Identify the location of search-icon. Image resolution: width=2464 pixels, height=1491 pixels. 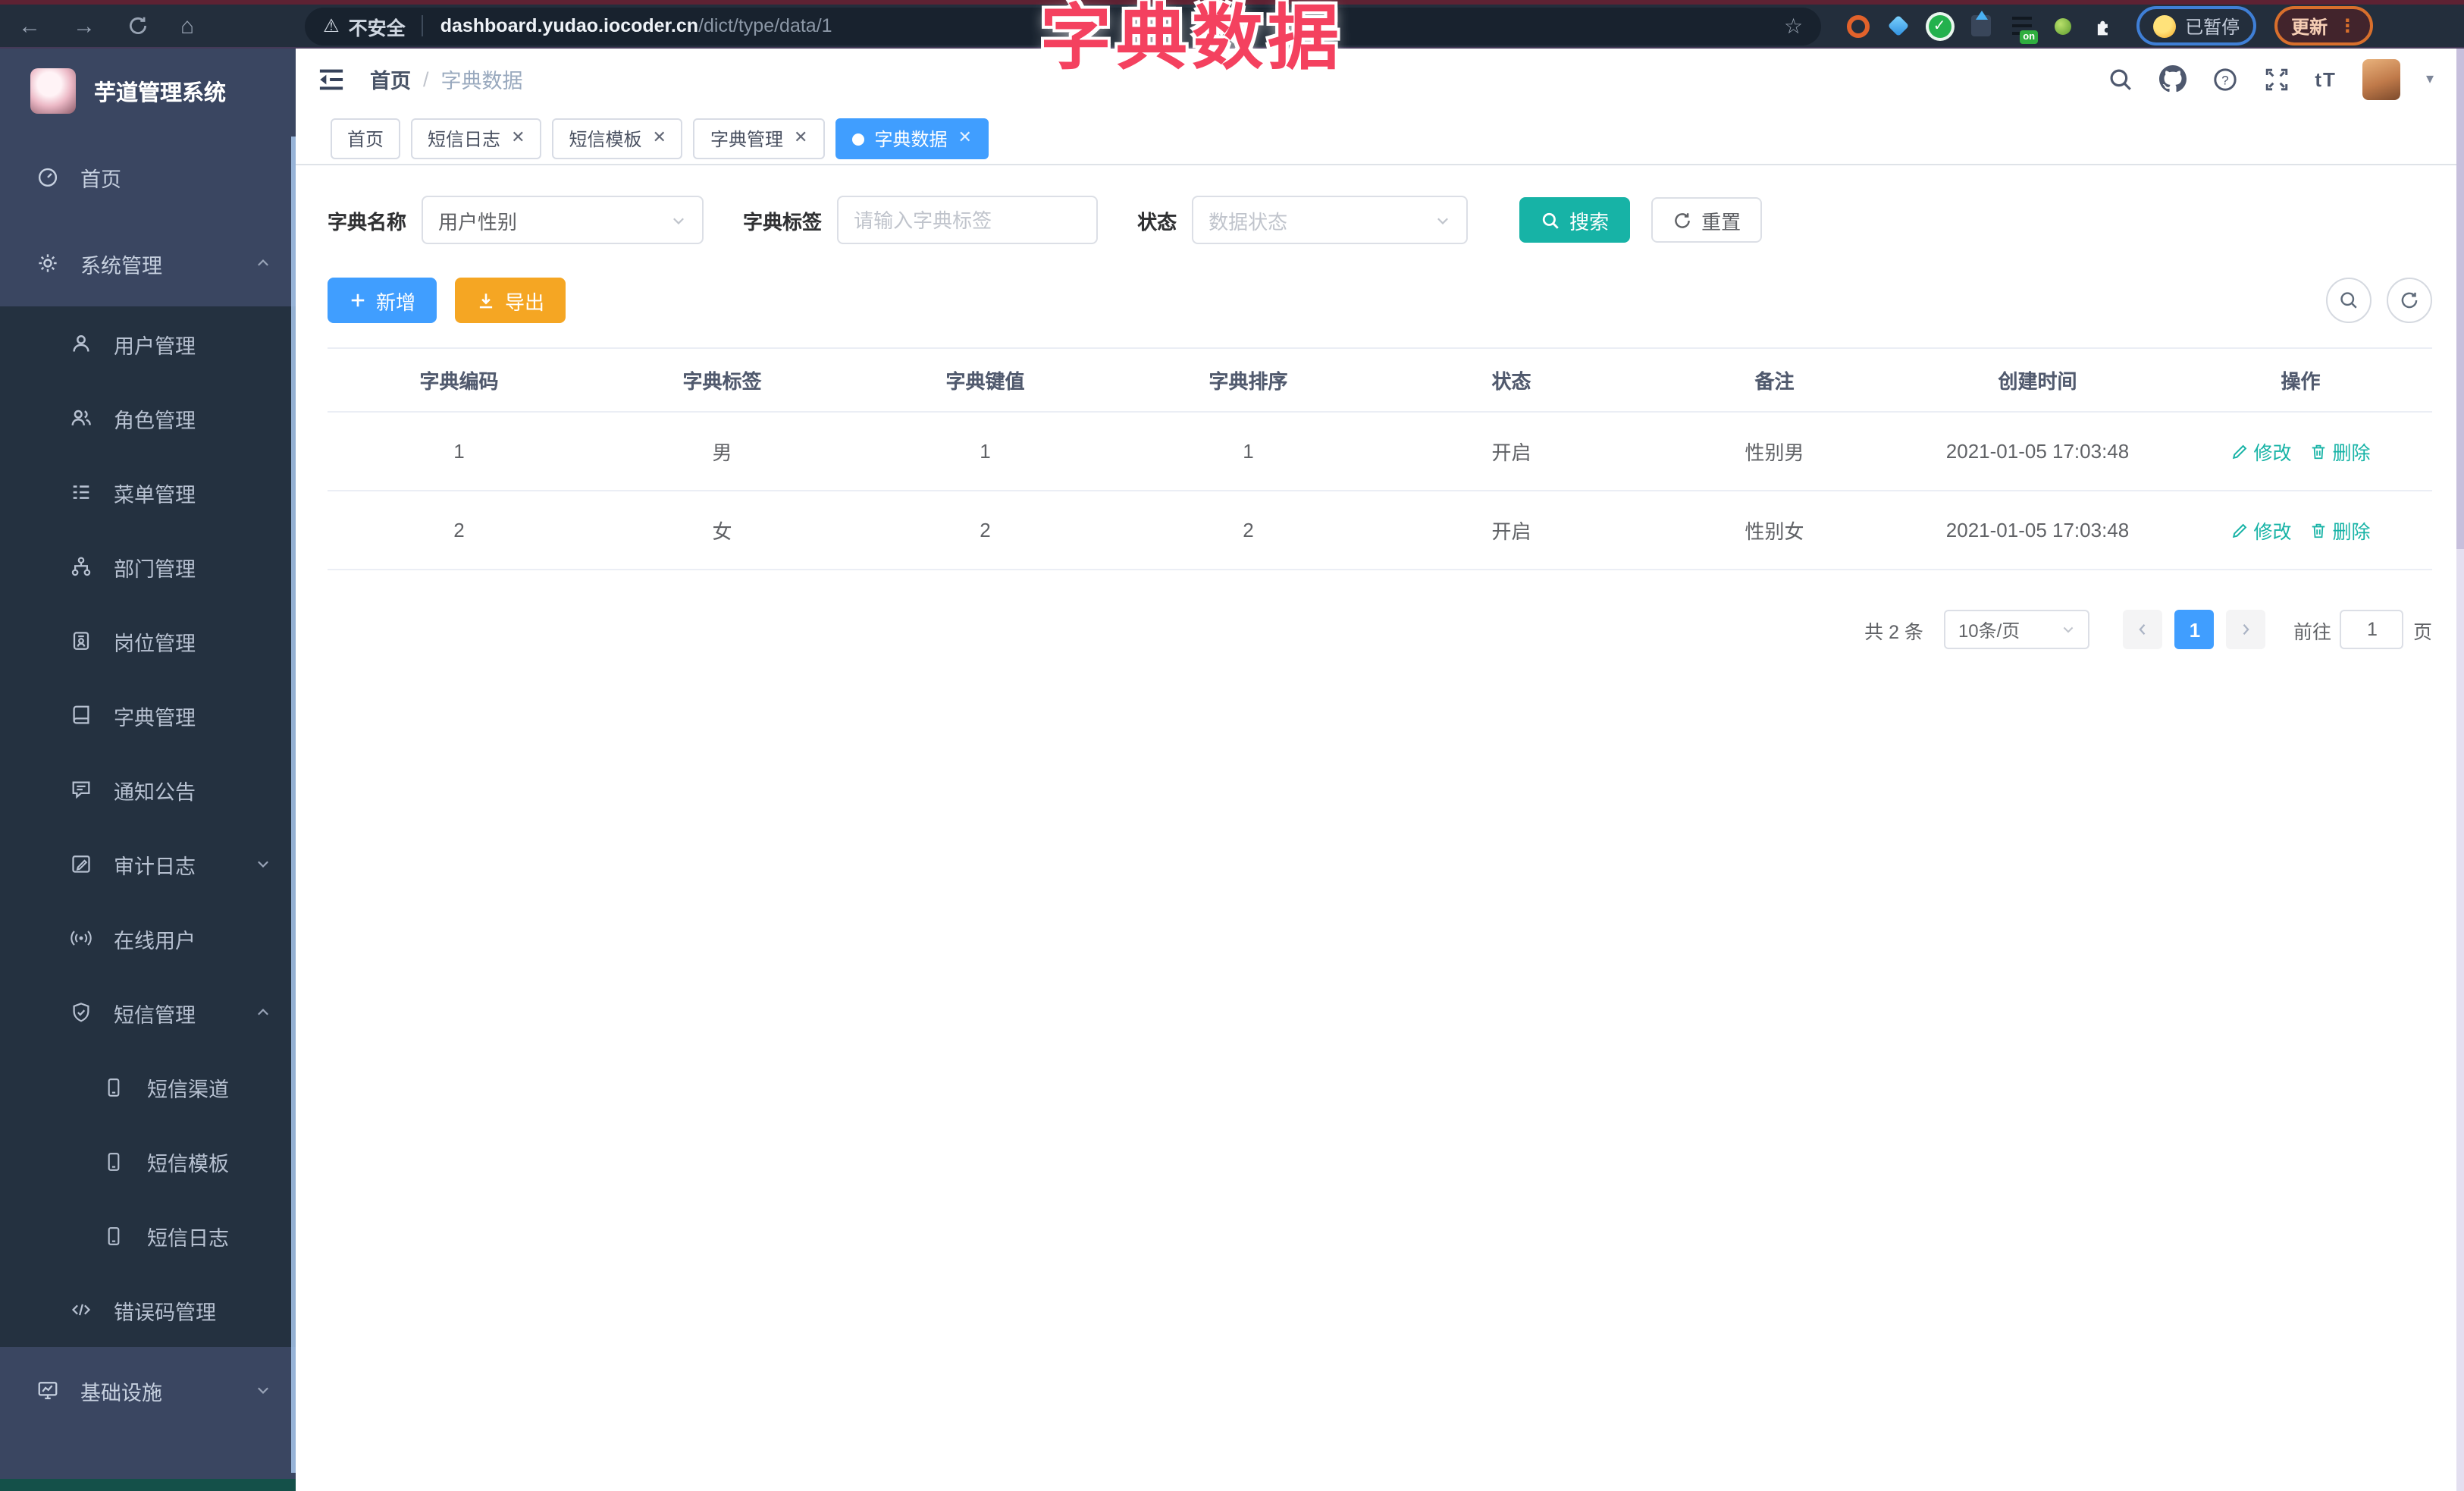
(2120, 79).